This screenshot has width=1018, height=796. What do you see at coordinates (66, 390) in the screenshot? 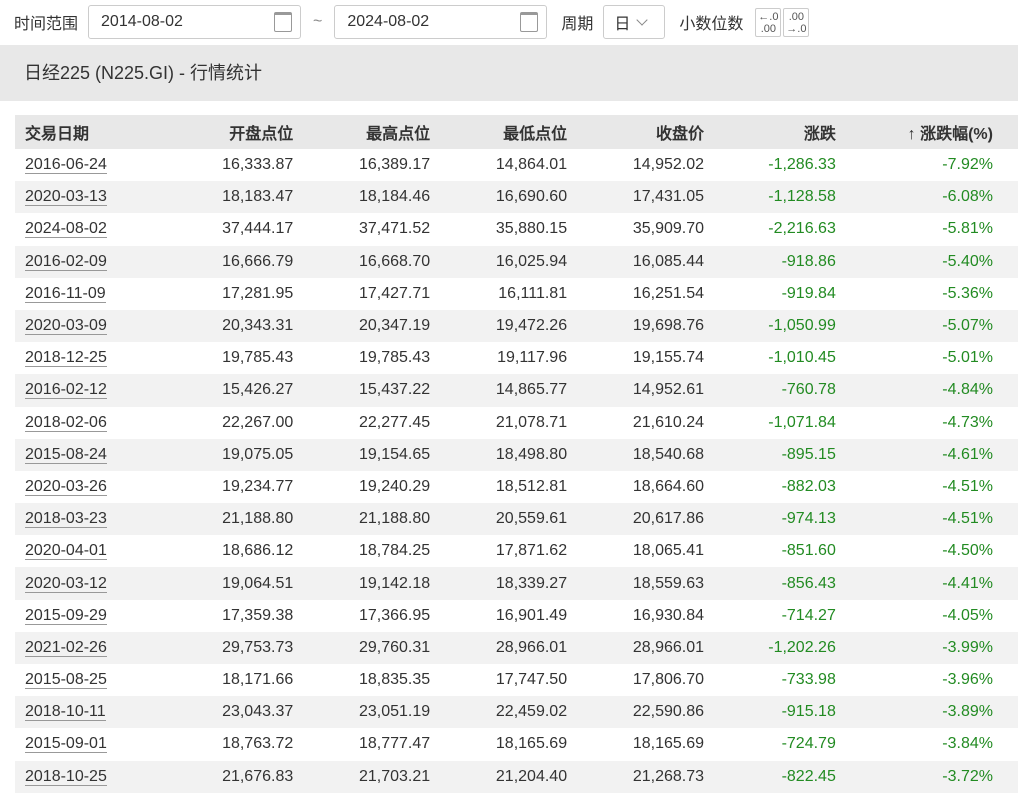
I see `trade-date-link: 2016-02-12` at bounding box center [66, 390].